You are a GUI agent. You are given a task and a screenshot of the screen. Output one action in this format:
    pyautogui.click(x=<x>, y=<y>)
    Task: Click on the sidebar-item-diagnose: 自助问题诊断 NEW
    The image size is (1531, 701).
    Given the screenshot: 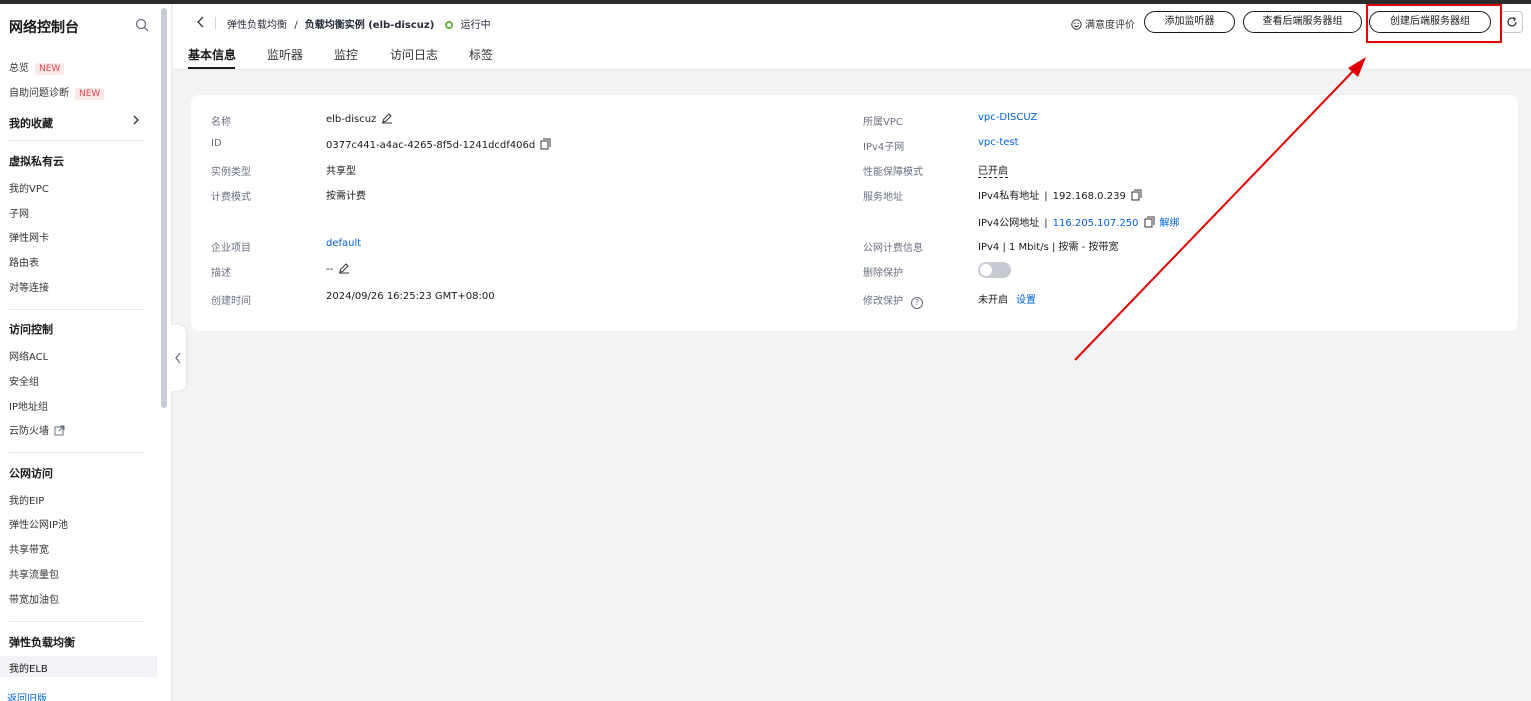 What is the action you would take?
    pyautogui.click(x=57, y=92)
    